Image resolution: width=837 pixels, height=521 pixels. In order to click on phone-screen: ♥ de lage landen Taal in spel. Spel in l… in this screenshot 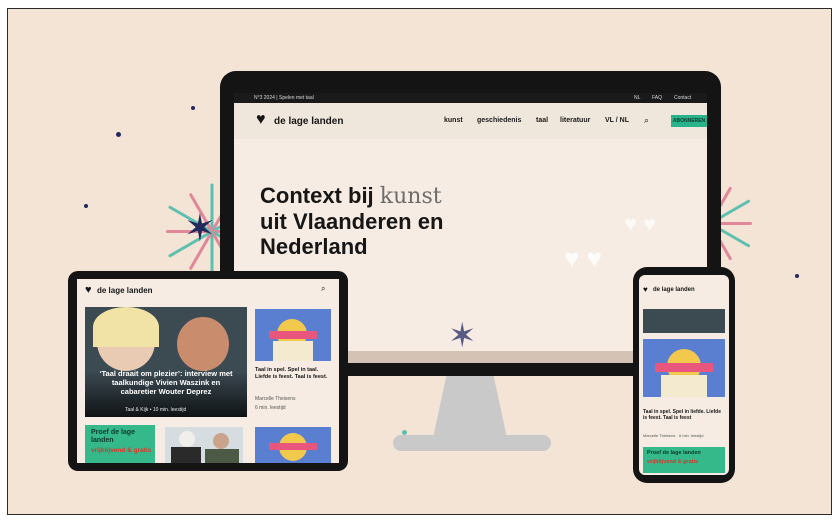, I will do `click(684, 375)`.